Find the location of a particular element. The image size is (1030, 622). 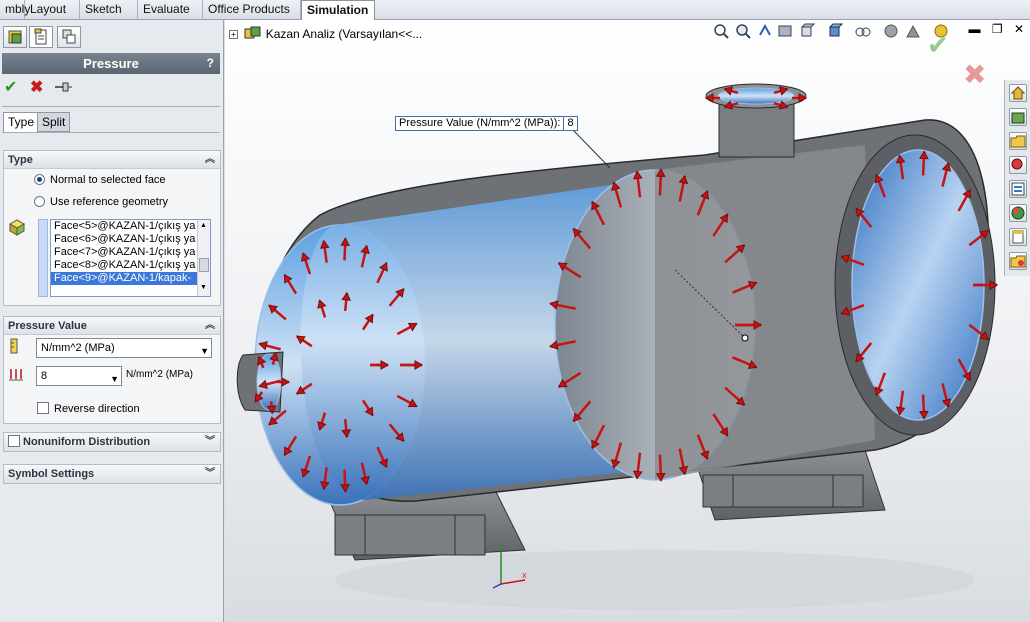

view-palette-icon is located at coordinates (1018, 189).